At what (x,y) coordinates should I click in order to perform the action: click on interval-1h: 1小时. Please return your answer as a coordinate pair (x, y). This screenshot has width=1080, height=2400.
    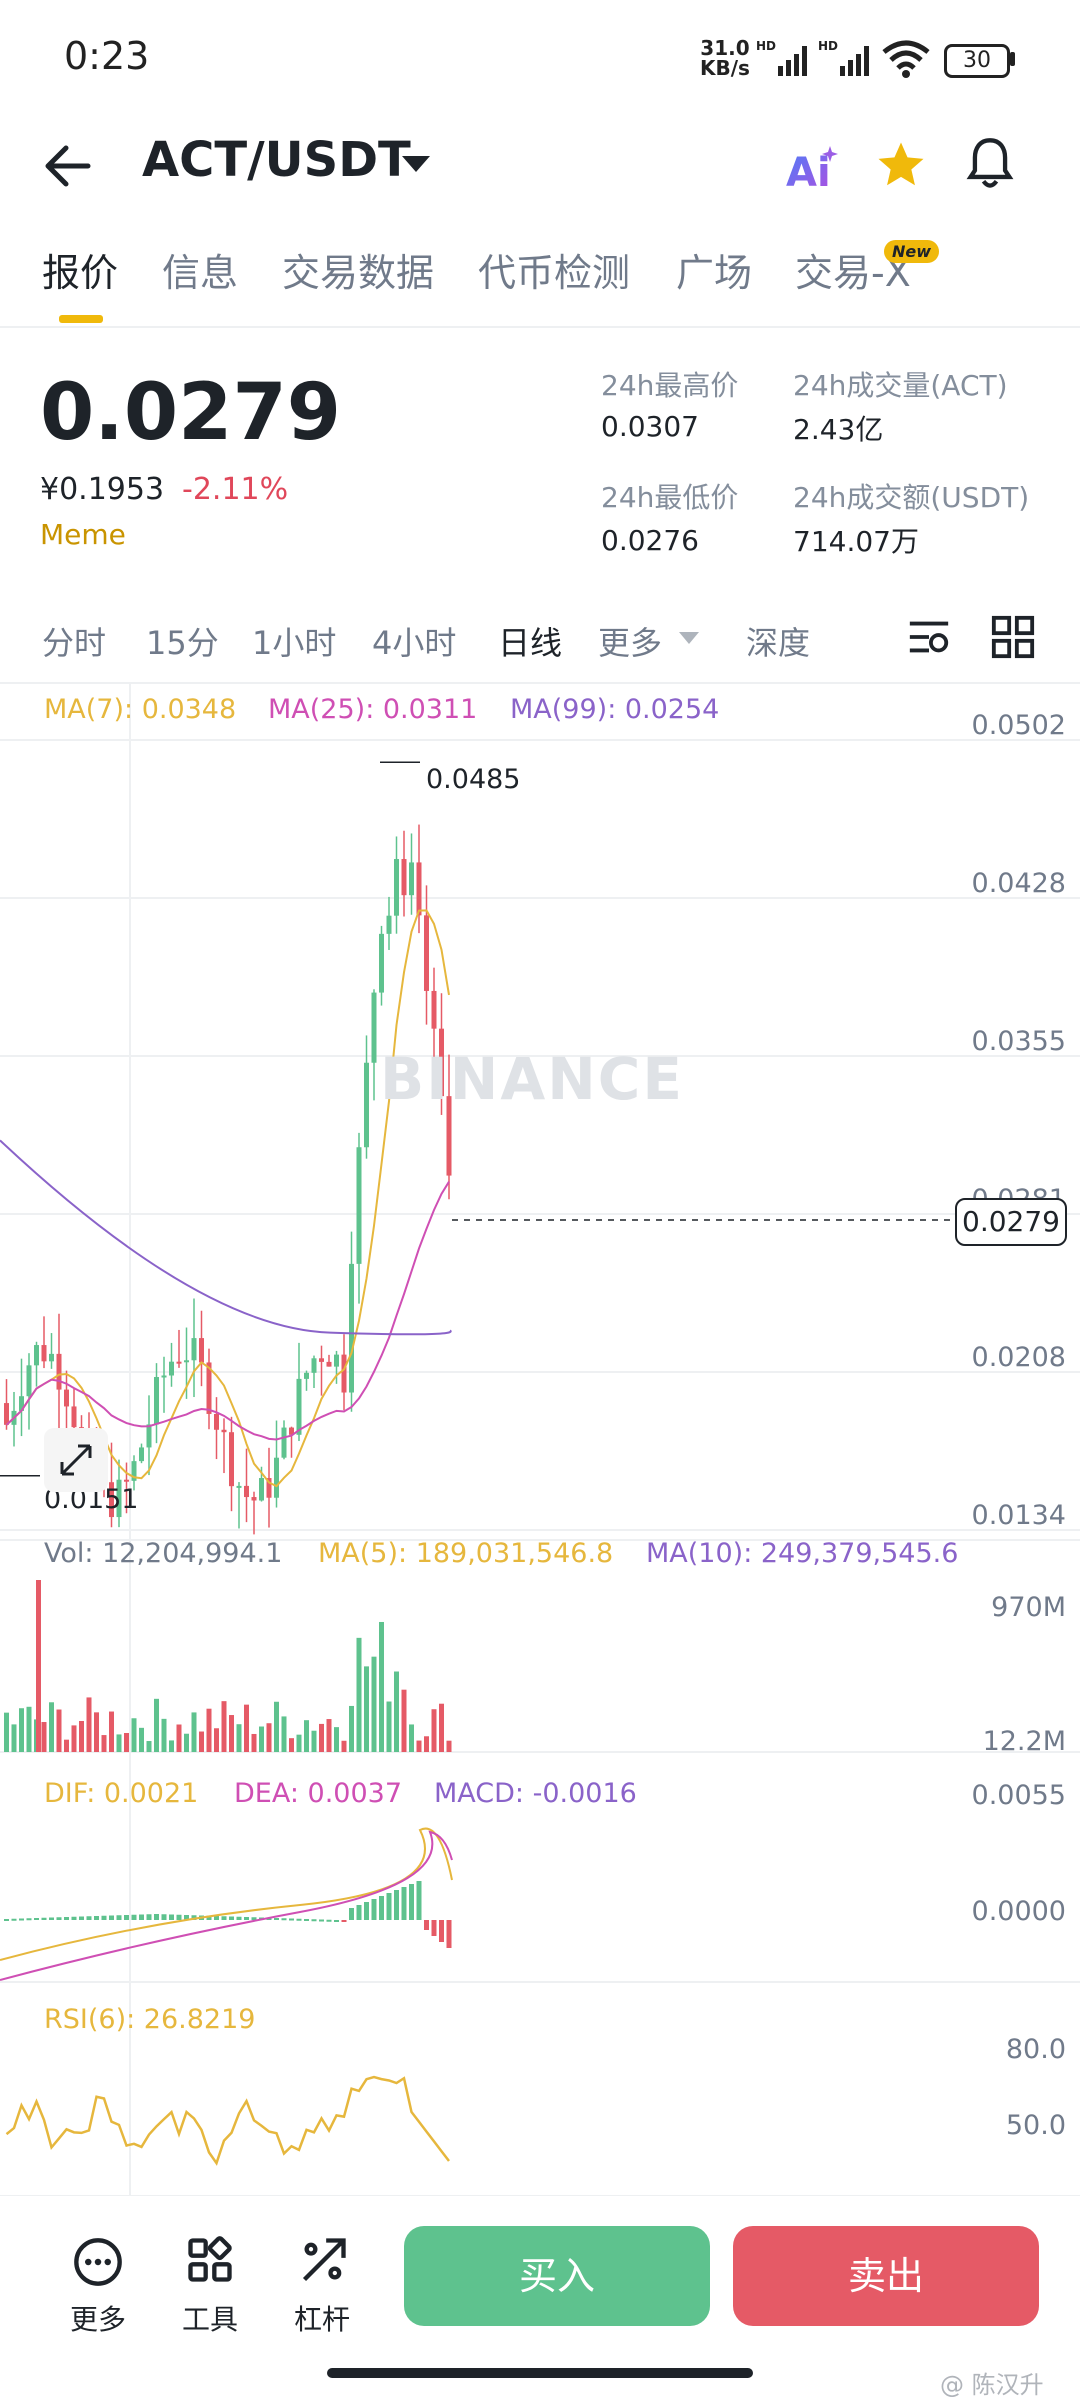
    Looking at the image, I should click on (294, 641).